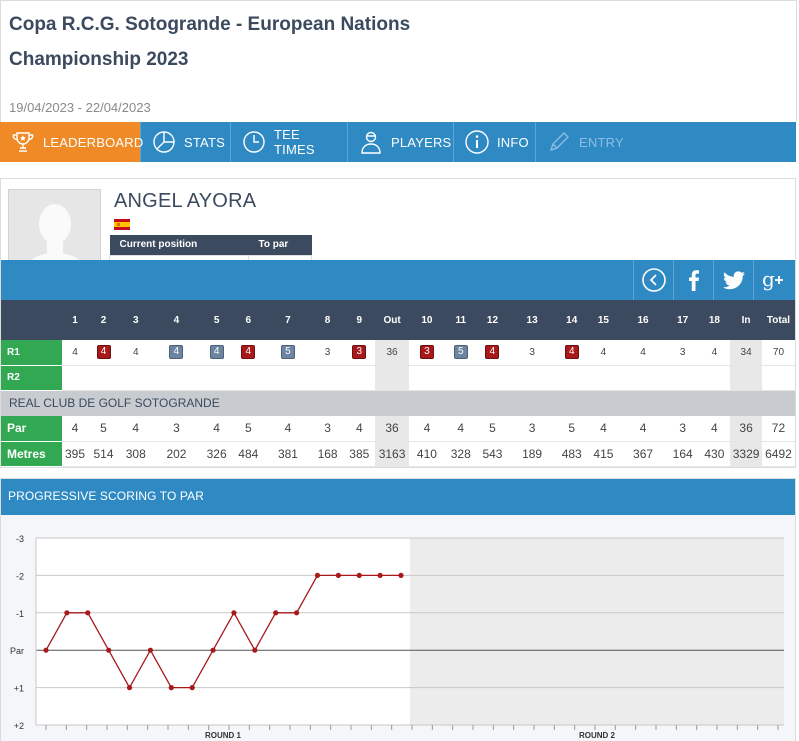 The height and width of the screenshot is (741, 799). I want to click on course-name: REAL CLUB DE GOLF SOTOGRANDE, so click(398, 403).